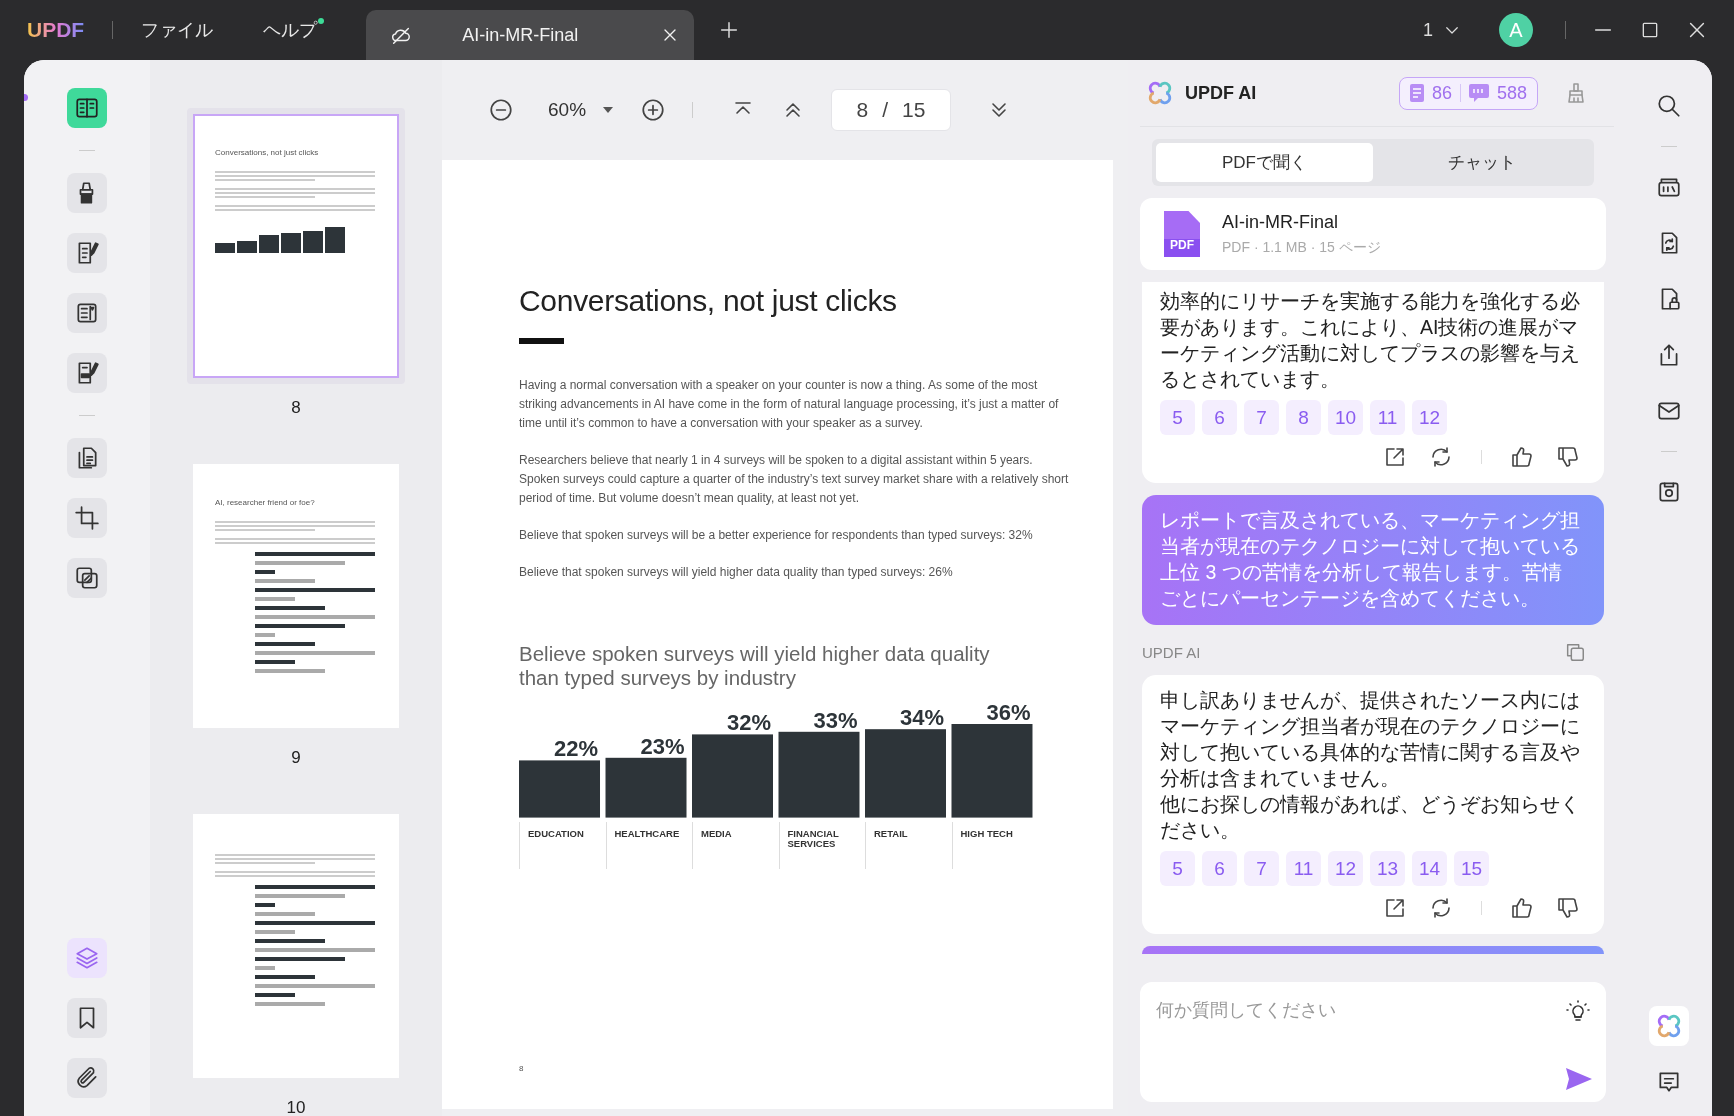 The height and width of the screenshot is (1116, 1734). What do you see at coordinates (1575, 652) in the screenshot?
I see `copy-icon` at bounding box center [1575, 652].